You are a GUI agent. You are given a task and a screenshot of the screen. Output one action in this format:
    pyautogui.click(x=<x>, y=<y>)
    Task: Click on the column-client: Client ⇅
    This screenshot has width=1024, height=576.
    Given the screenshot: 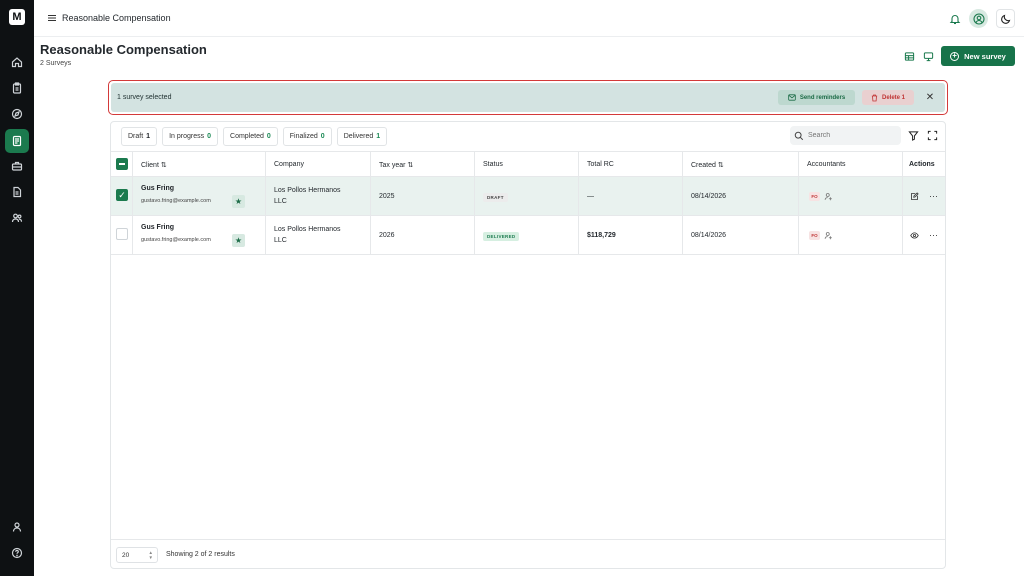 What is the action you would take?
    pyautogui.click(x=154, y=165)
    